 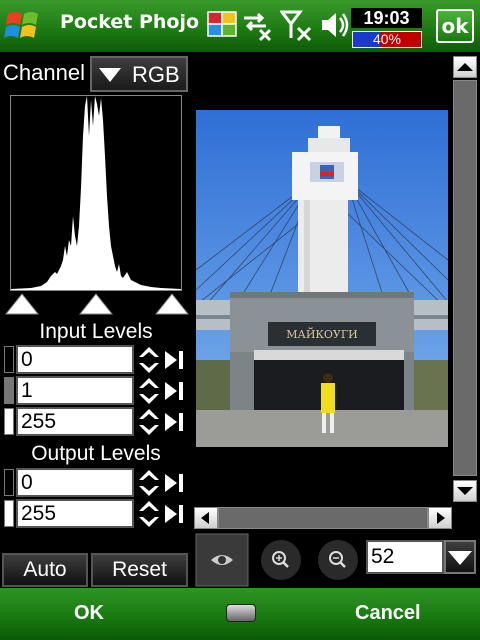 What do you see at coordinates (75, 513) in the screenshot?
I see `output-white-field: 255` at bounding box center [75, 513].